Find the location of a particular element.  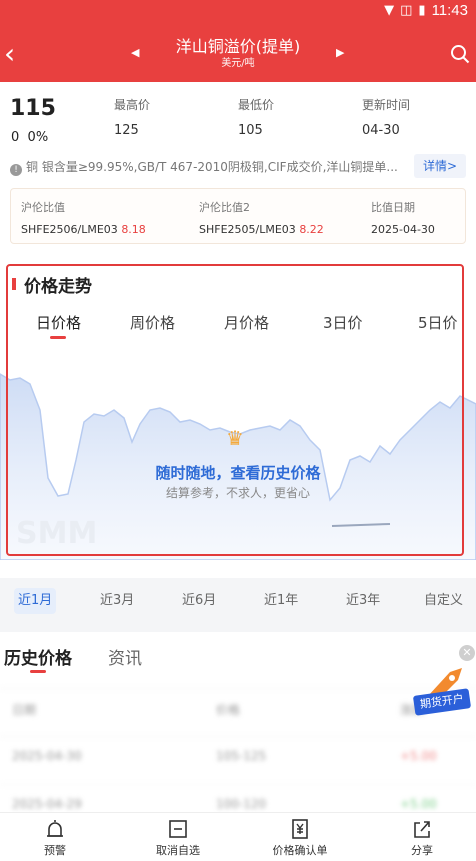

low-stat: 最低价 105 is located at coordinates (256, 117).